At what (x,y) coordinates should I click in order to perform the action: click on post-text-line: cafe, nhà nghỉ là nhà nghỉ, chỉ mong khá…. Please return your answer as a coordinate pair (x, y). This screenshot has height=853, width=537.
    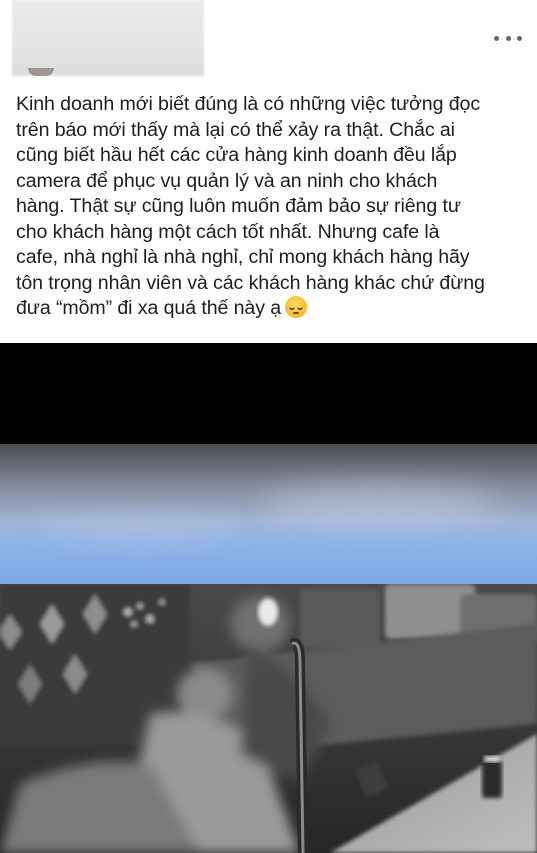
    Looking at the image, I should click on (243, 257).